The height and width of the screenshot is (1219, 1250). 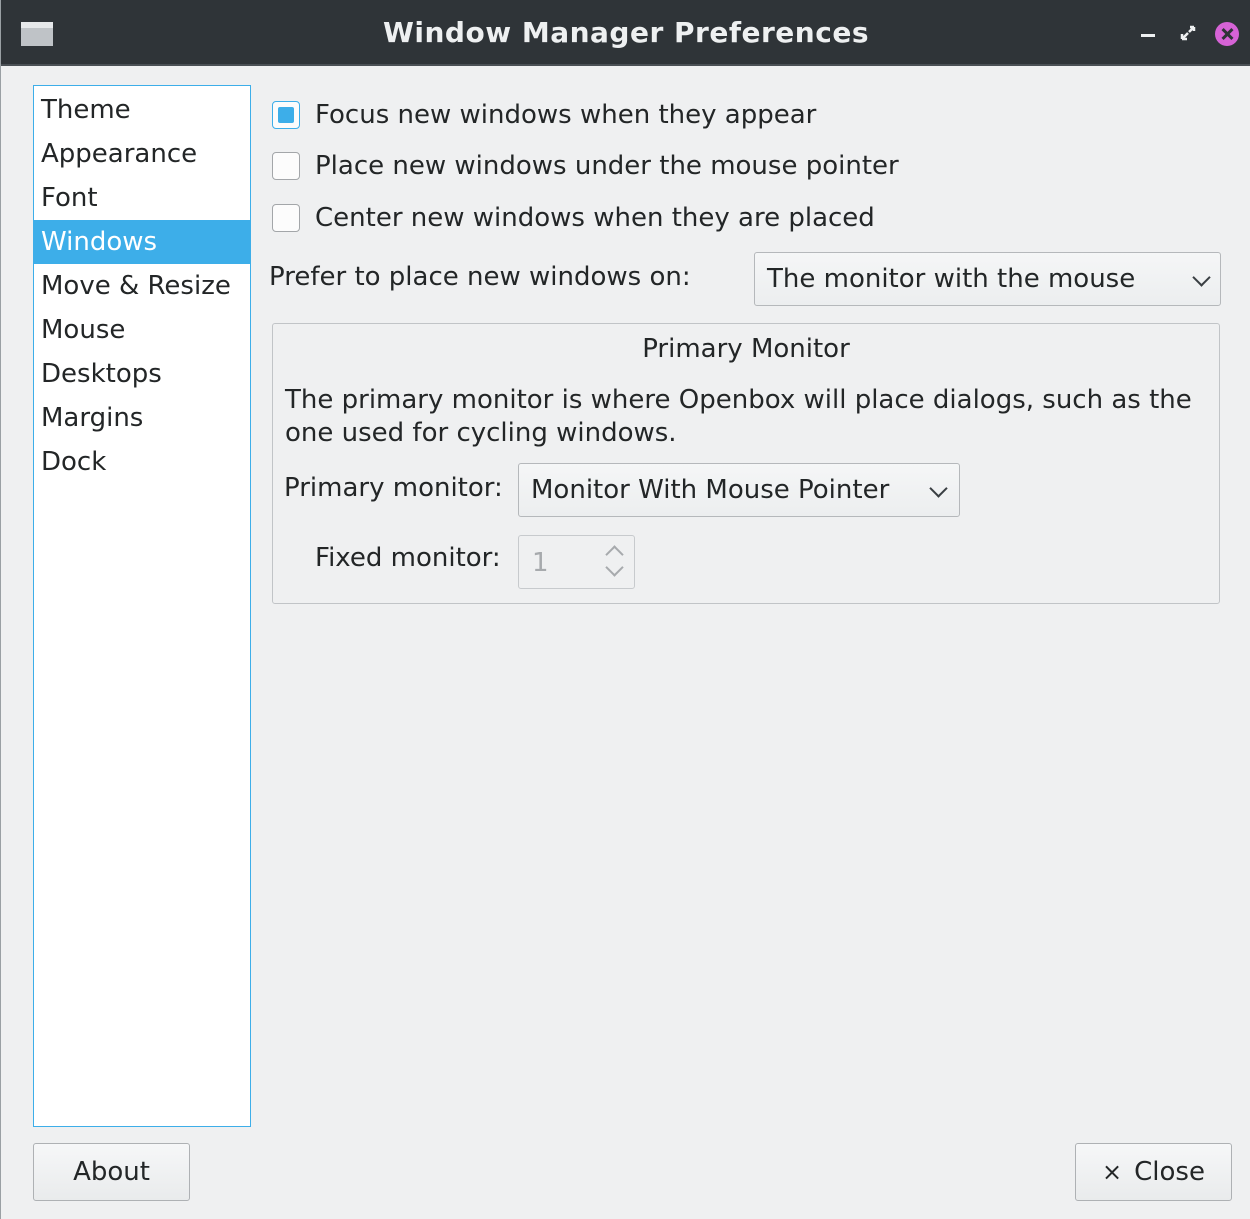 I want to click on fixed-monitor-label: Fixed monitor:, so click(x=408, y=558).